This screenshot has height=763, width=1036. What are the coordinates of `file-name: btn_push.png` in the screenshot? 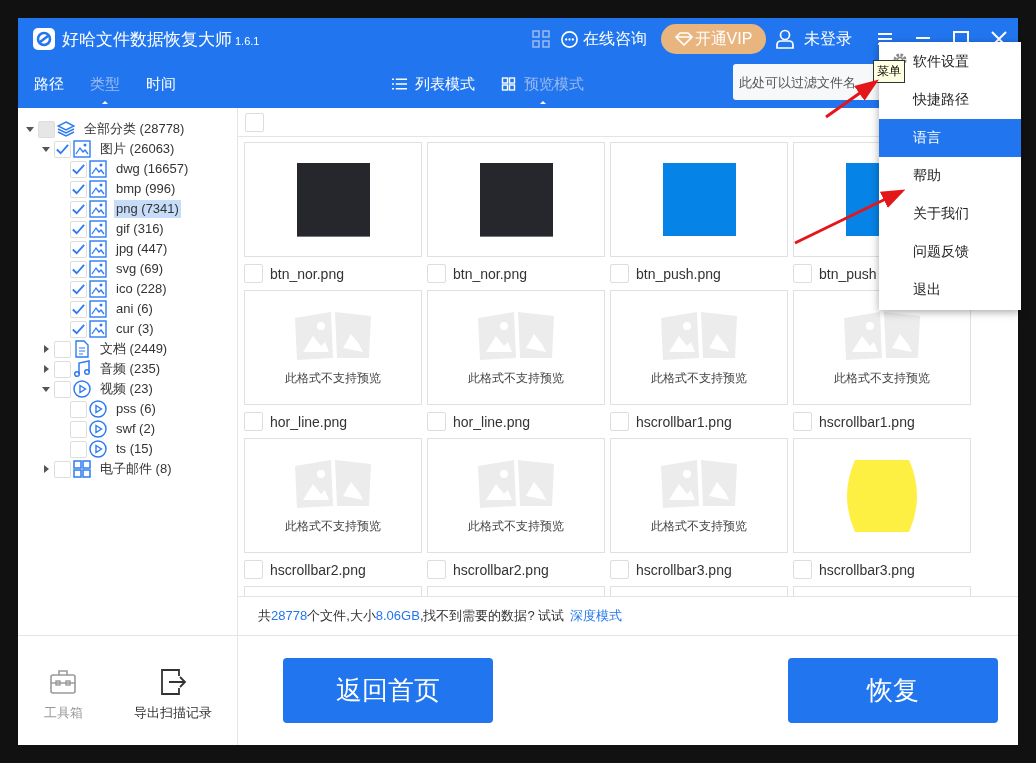 It's located at (678, 273).